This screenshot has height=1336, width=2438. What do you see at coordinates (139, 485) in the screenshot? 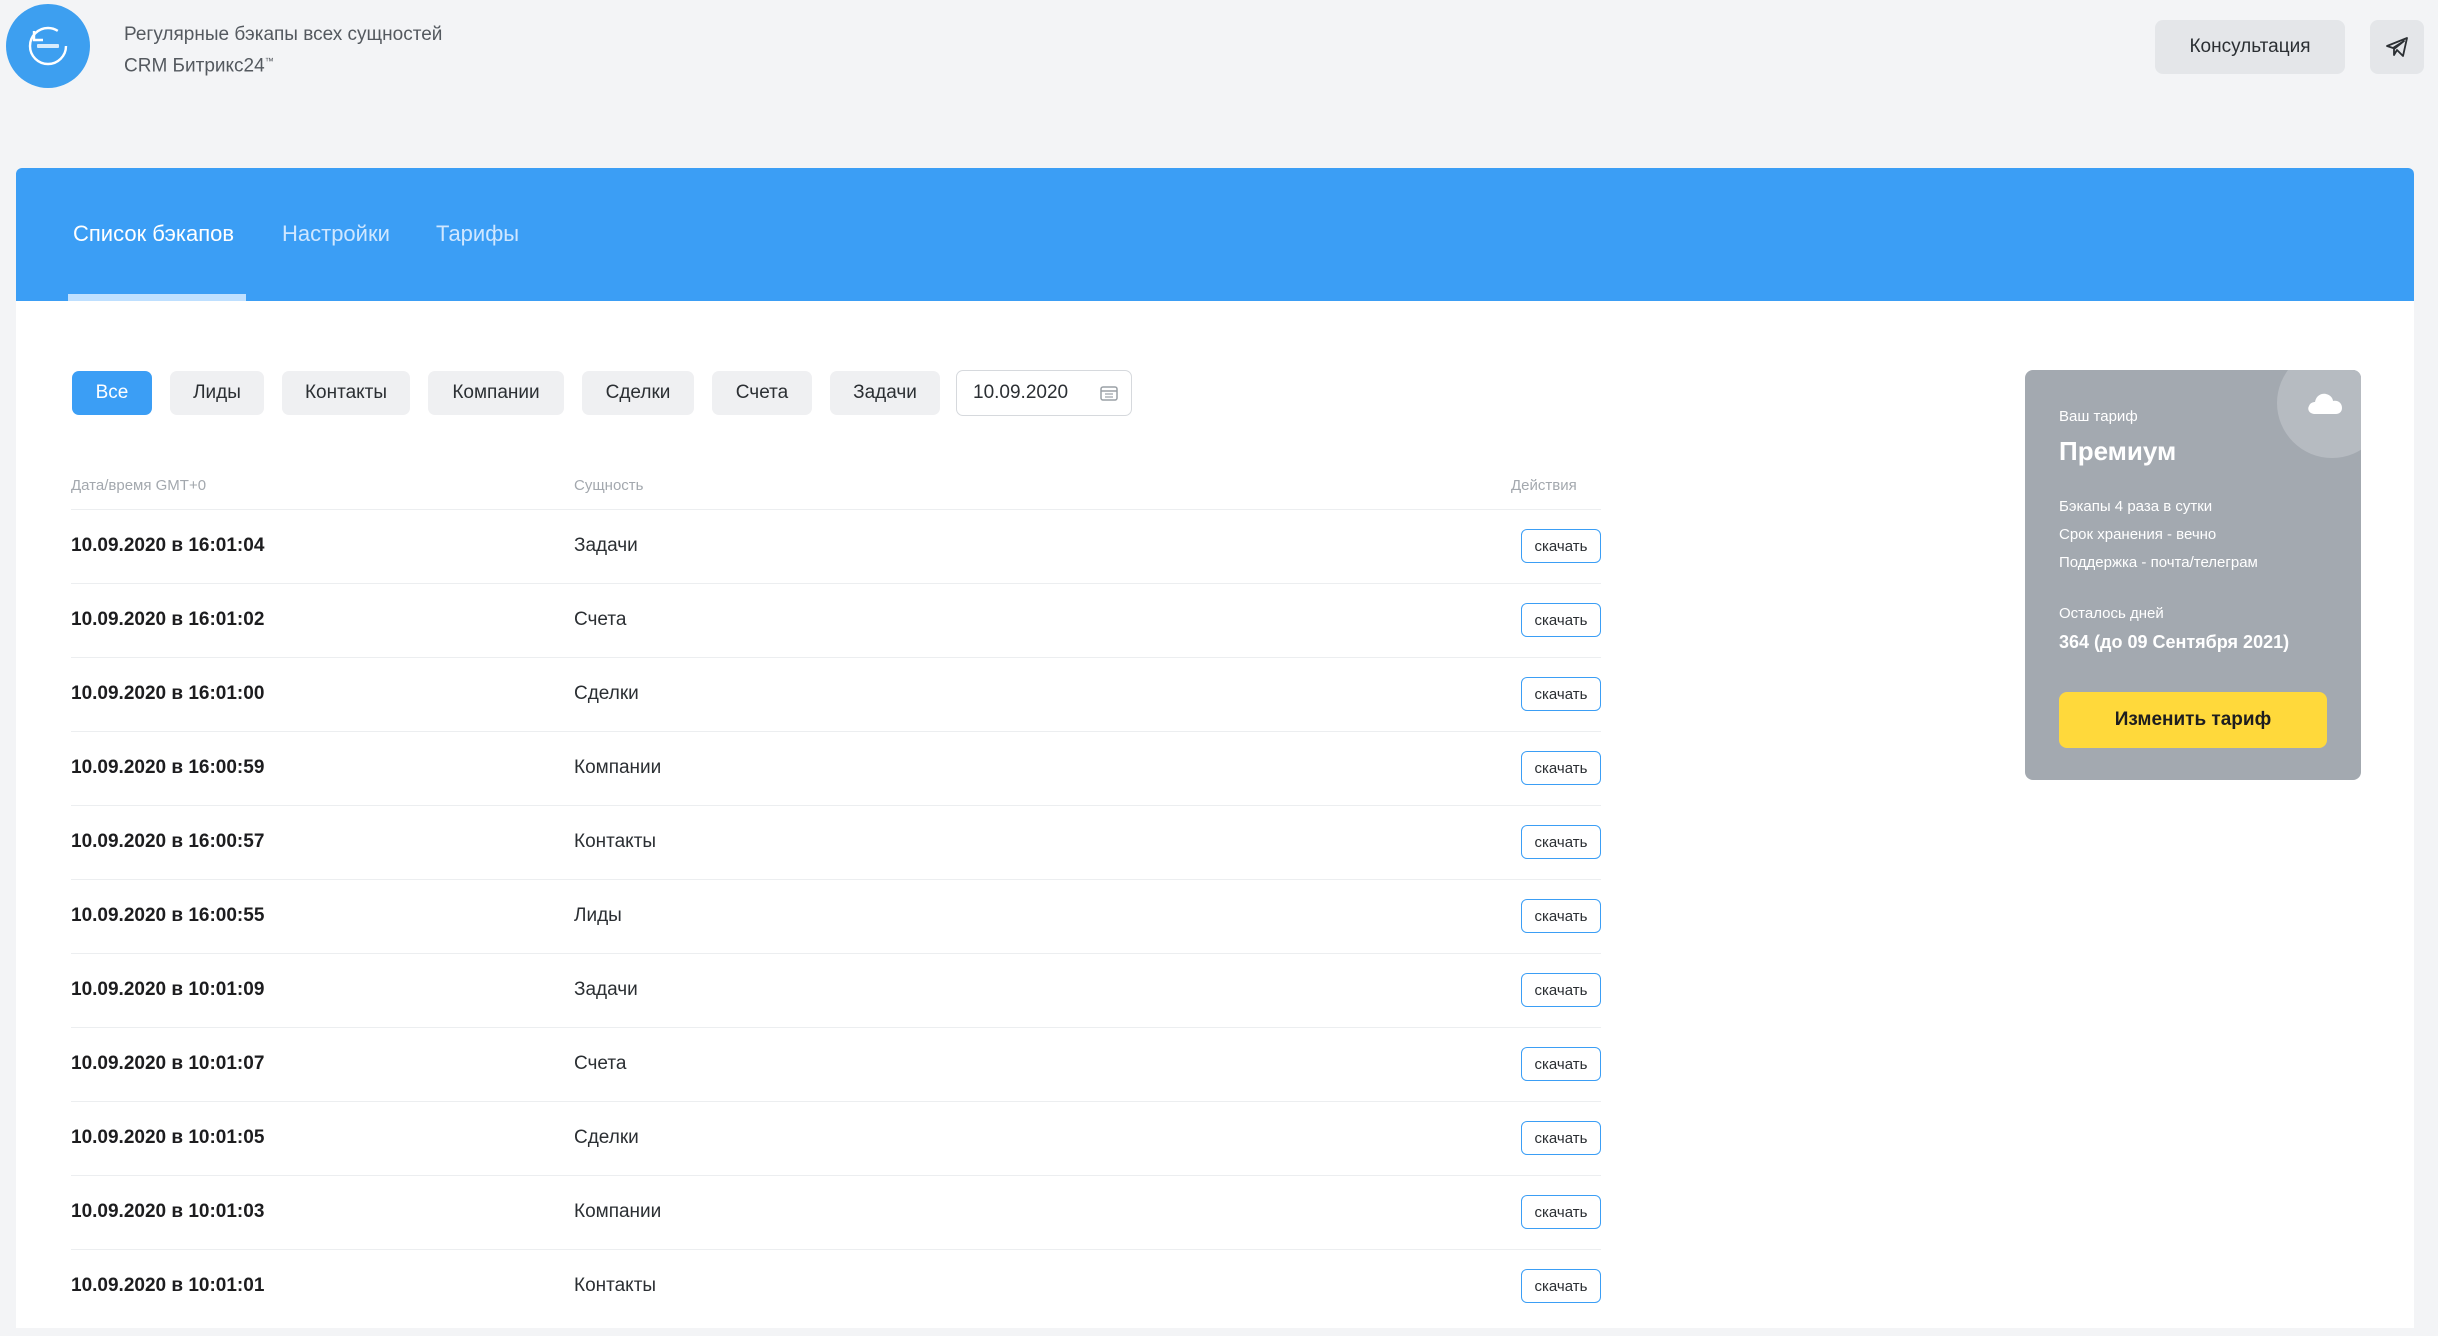
I see `column-header-datetime: Дата/время GMT+0` at bounding box center [139, 485].